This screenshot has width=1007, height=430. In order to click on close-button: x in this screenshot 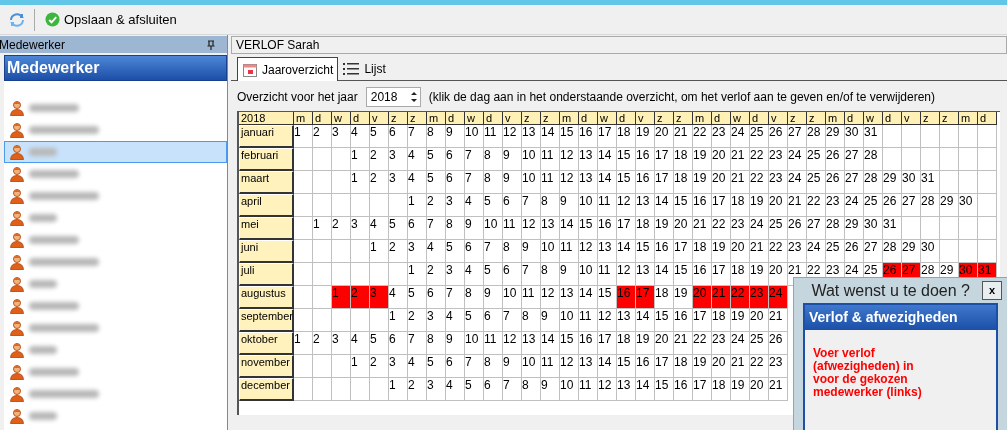, I will do `click(992, 290)`.